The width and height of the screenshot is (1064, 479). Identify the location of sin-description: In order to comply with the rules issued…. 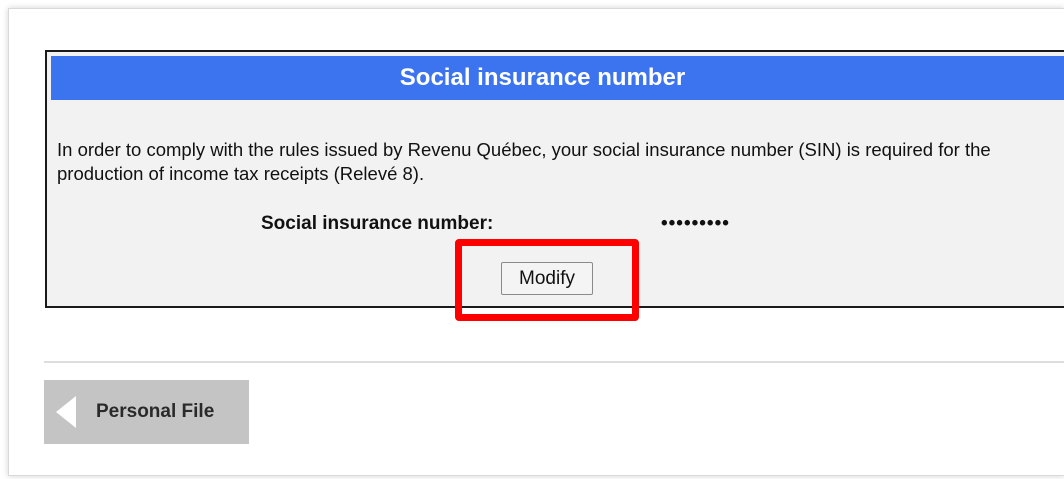
(524, 161).